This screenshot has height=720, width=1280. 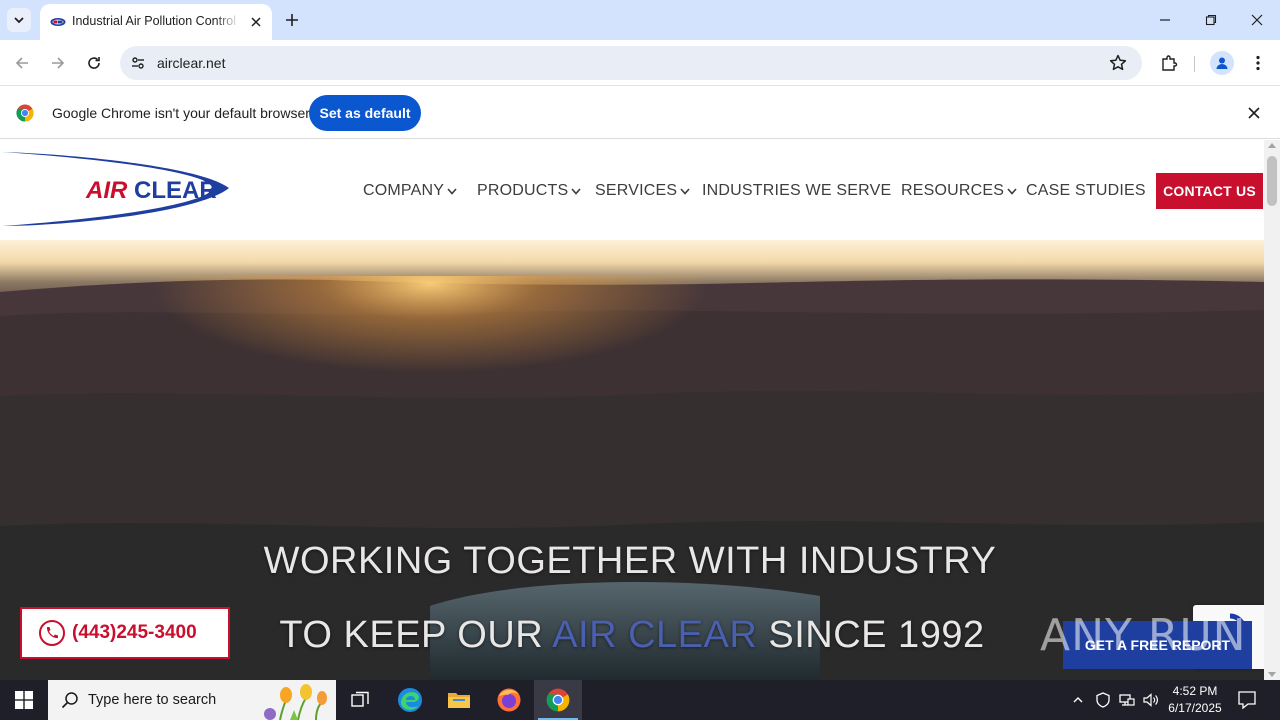 What do you see at coordinates (871, 635) in the screenshot?
I see `hero-line2-suffix: SINCE 1992` at bounding box center [871, 635].